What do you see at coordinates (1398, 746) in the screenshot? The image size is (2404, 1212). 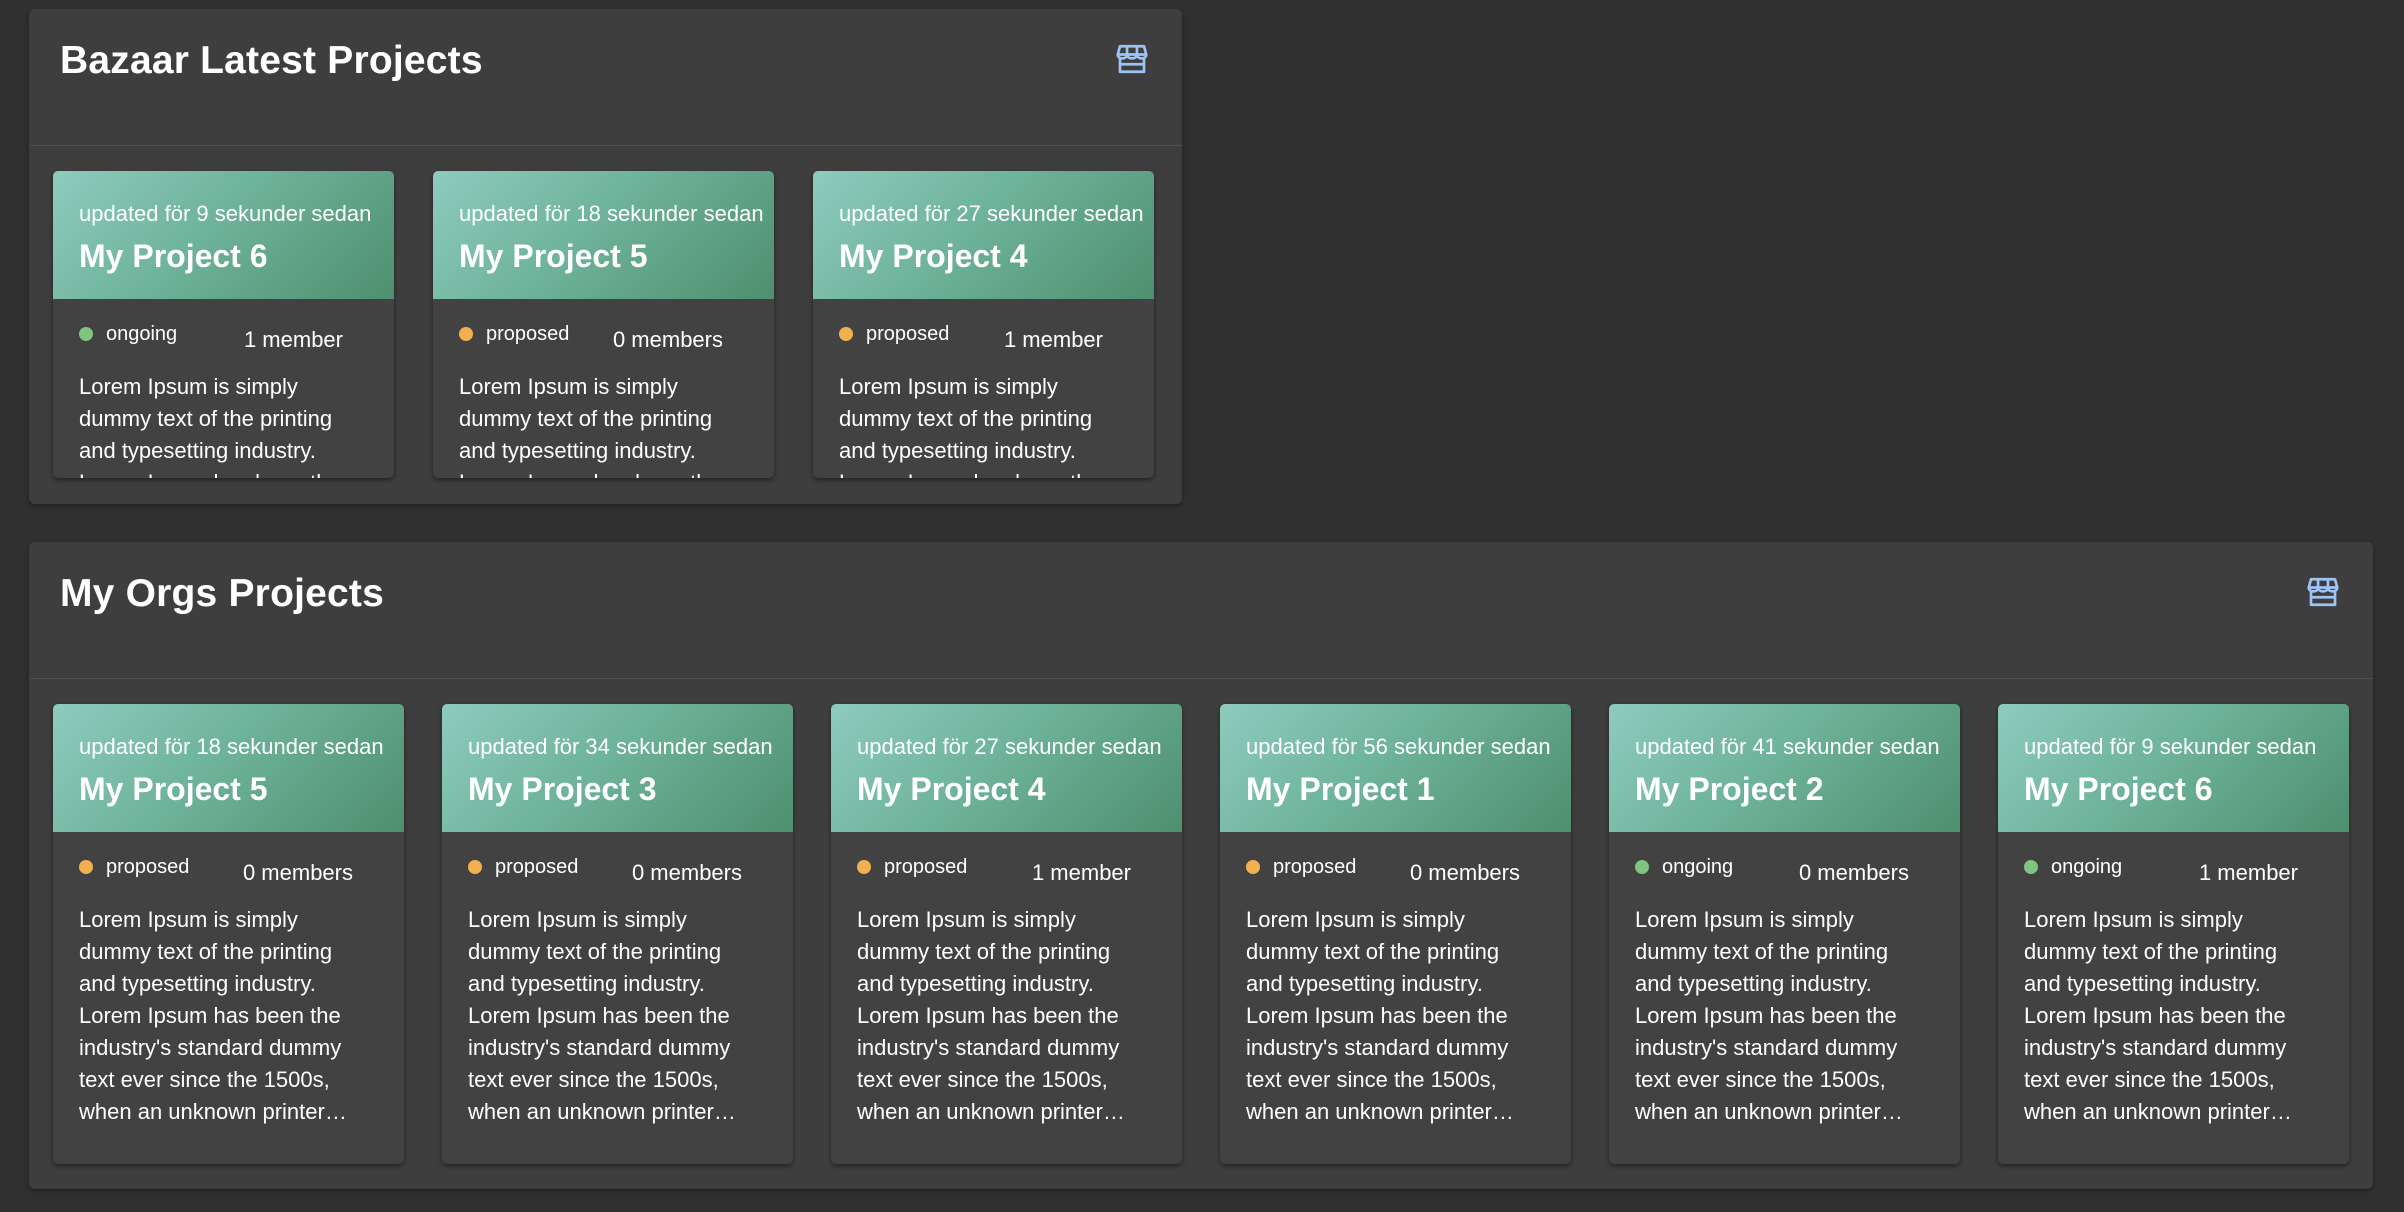 I see `card-updated-time: updated för 56 sekunder sedan` at bounding box center [1398, 746].